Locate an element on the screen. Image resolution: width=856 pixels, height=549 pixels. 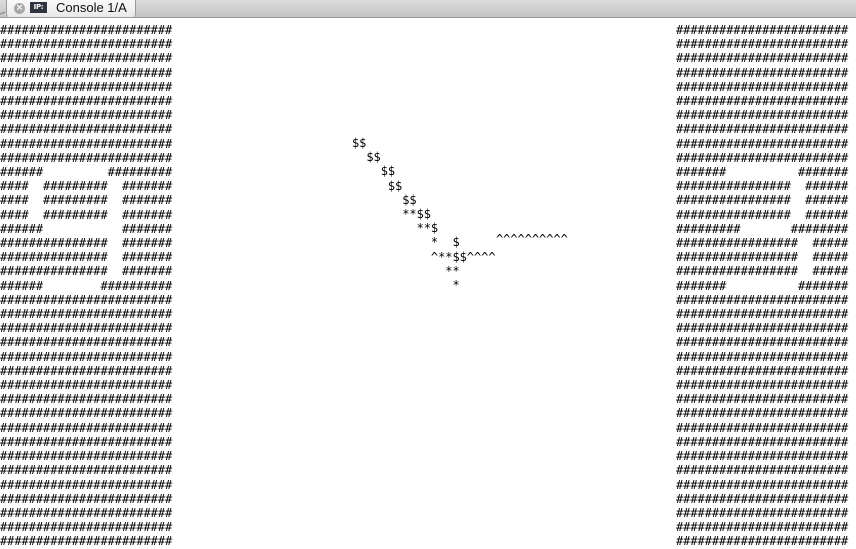
console-tab: × IP: Console 1/A is located at coordinates (71, 8).